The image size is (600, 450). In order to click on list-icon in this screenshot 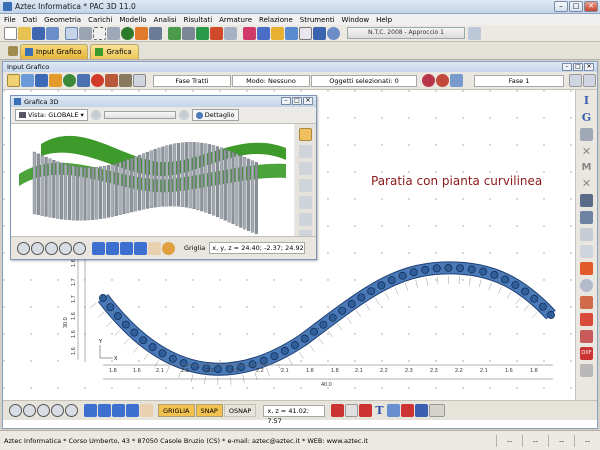, I will do `click(586, 217)`.